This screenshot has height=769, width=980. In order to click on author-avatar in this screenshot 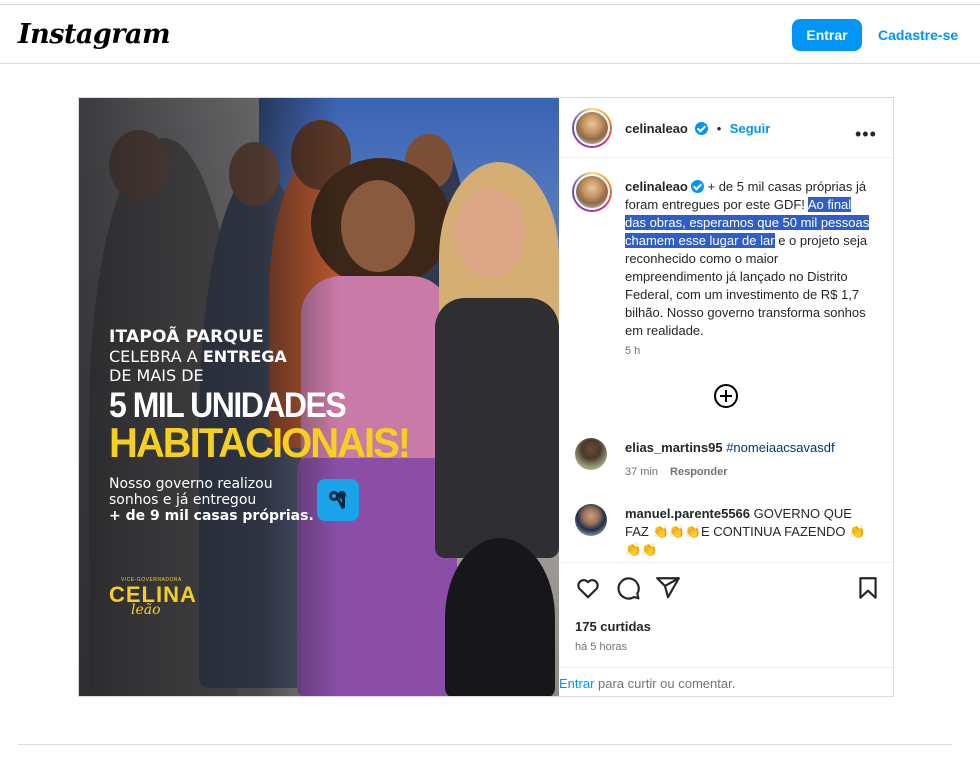, I will do `click(592, 128)`.